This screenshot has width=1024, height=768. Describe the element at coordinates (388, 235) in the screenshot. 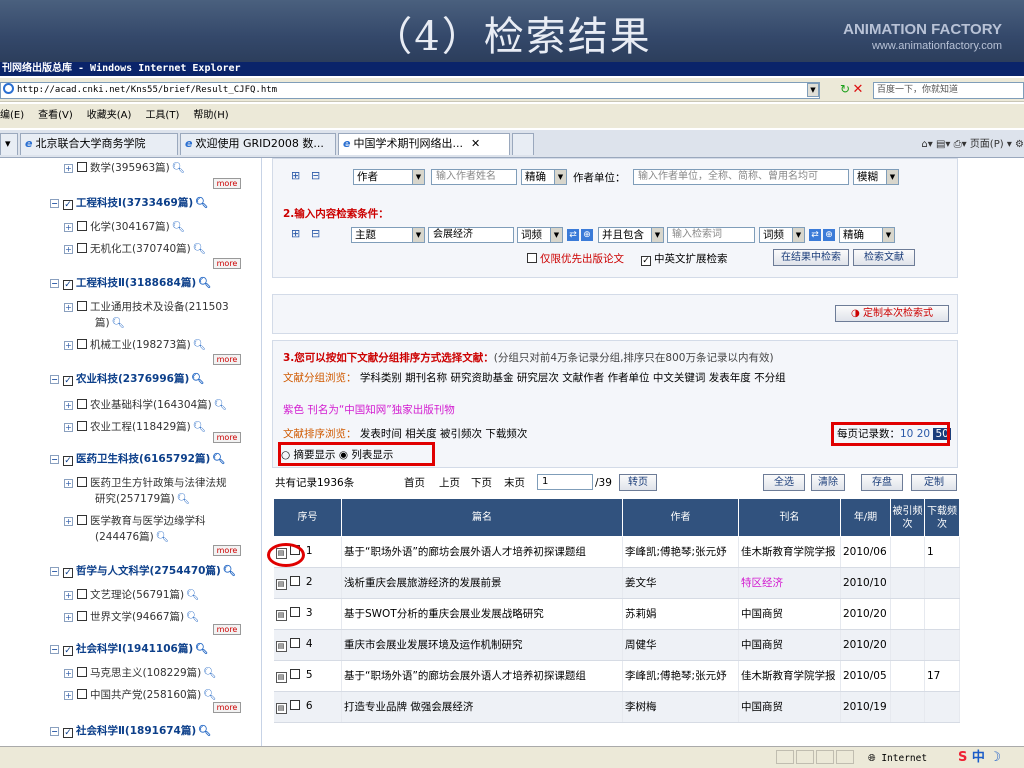

I see `content-field-select: 主题 ▼` at that location.